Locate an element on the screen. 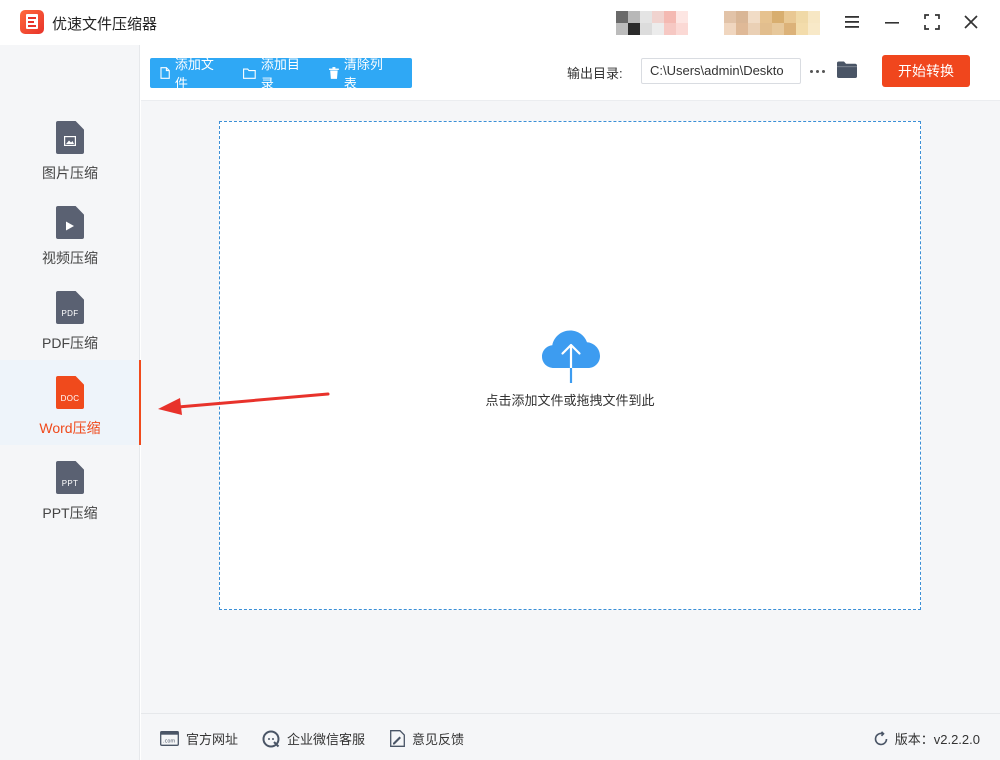  feedback-link: 意见反馈 is located at coordinates (427, 738).